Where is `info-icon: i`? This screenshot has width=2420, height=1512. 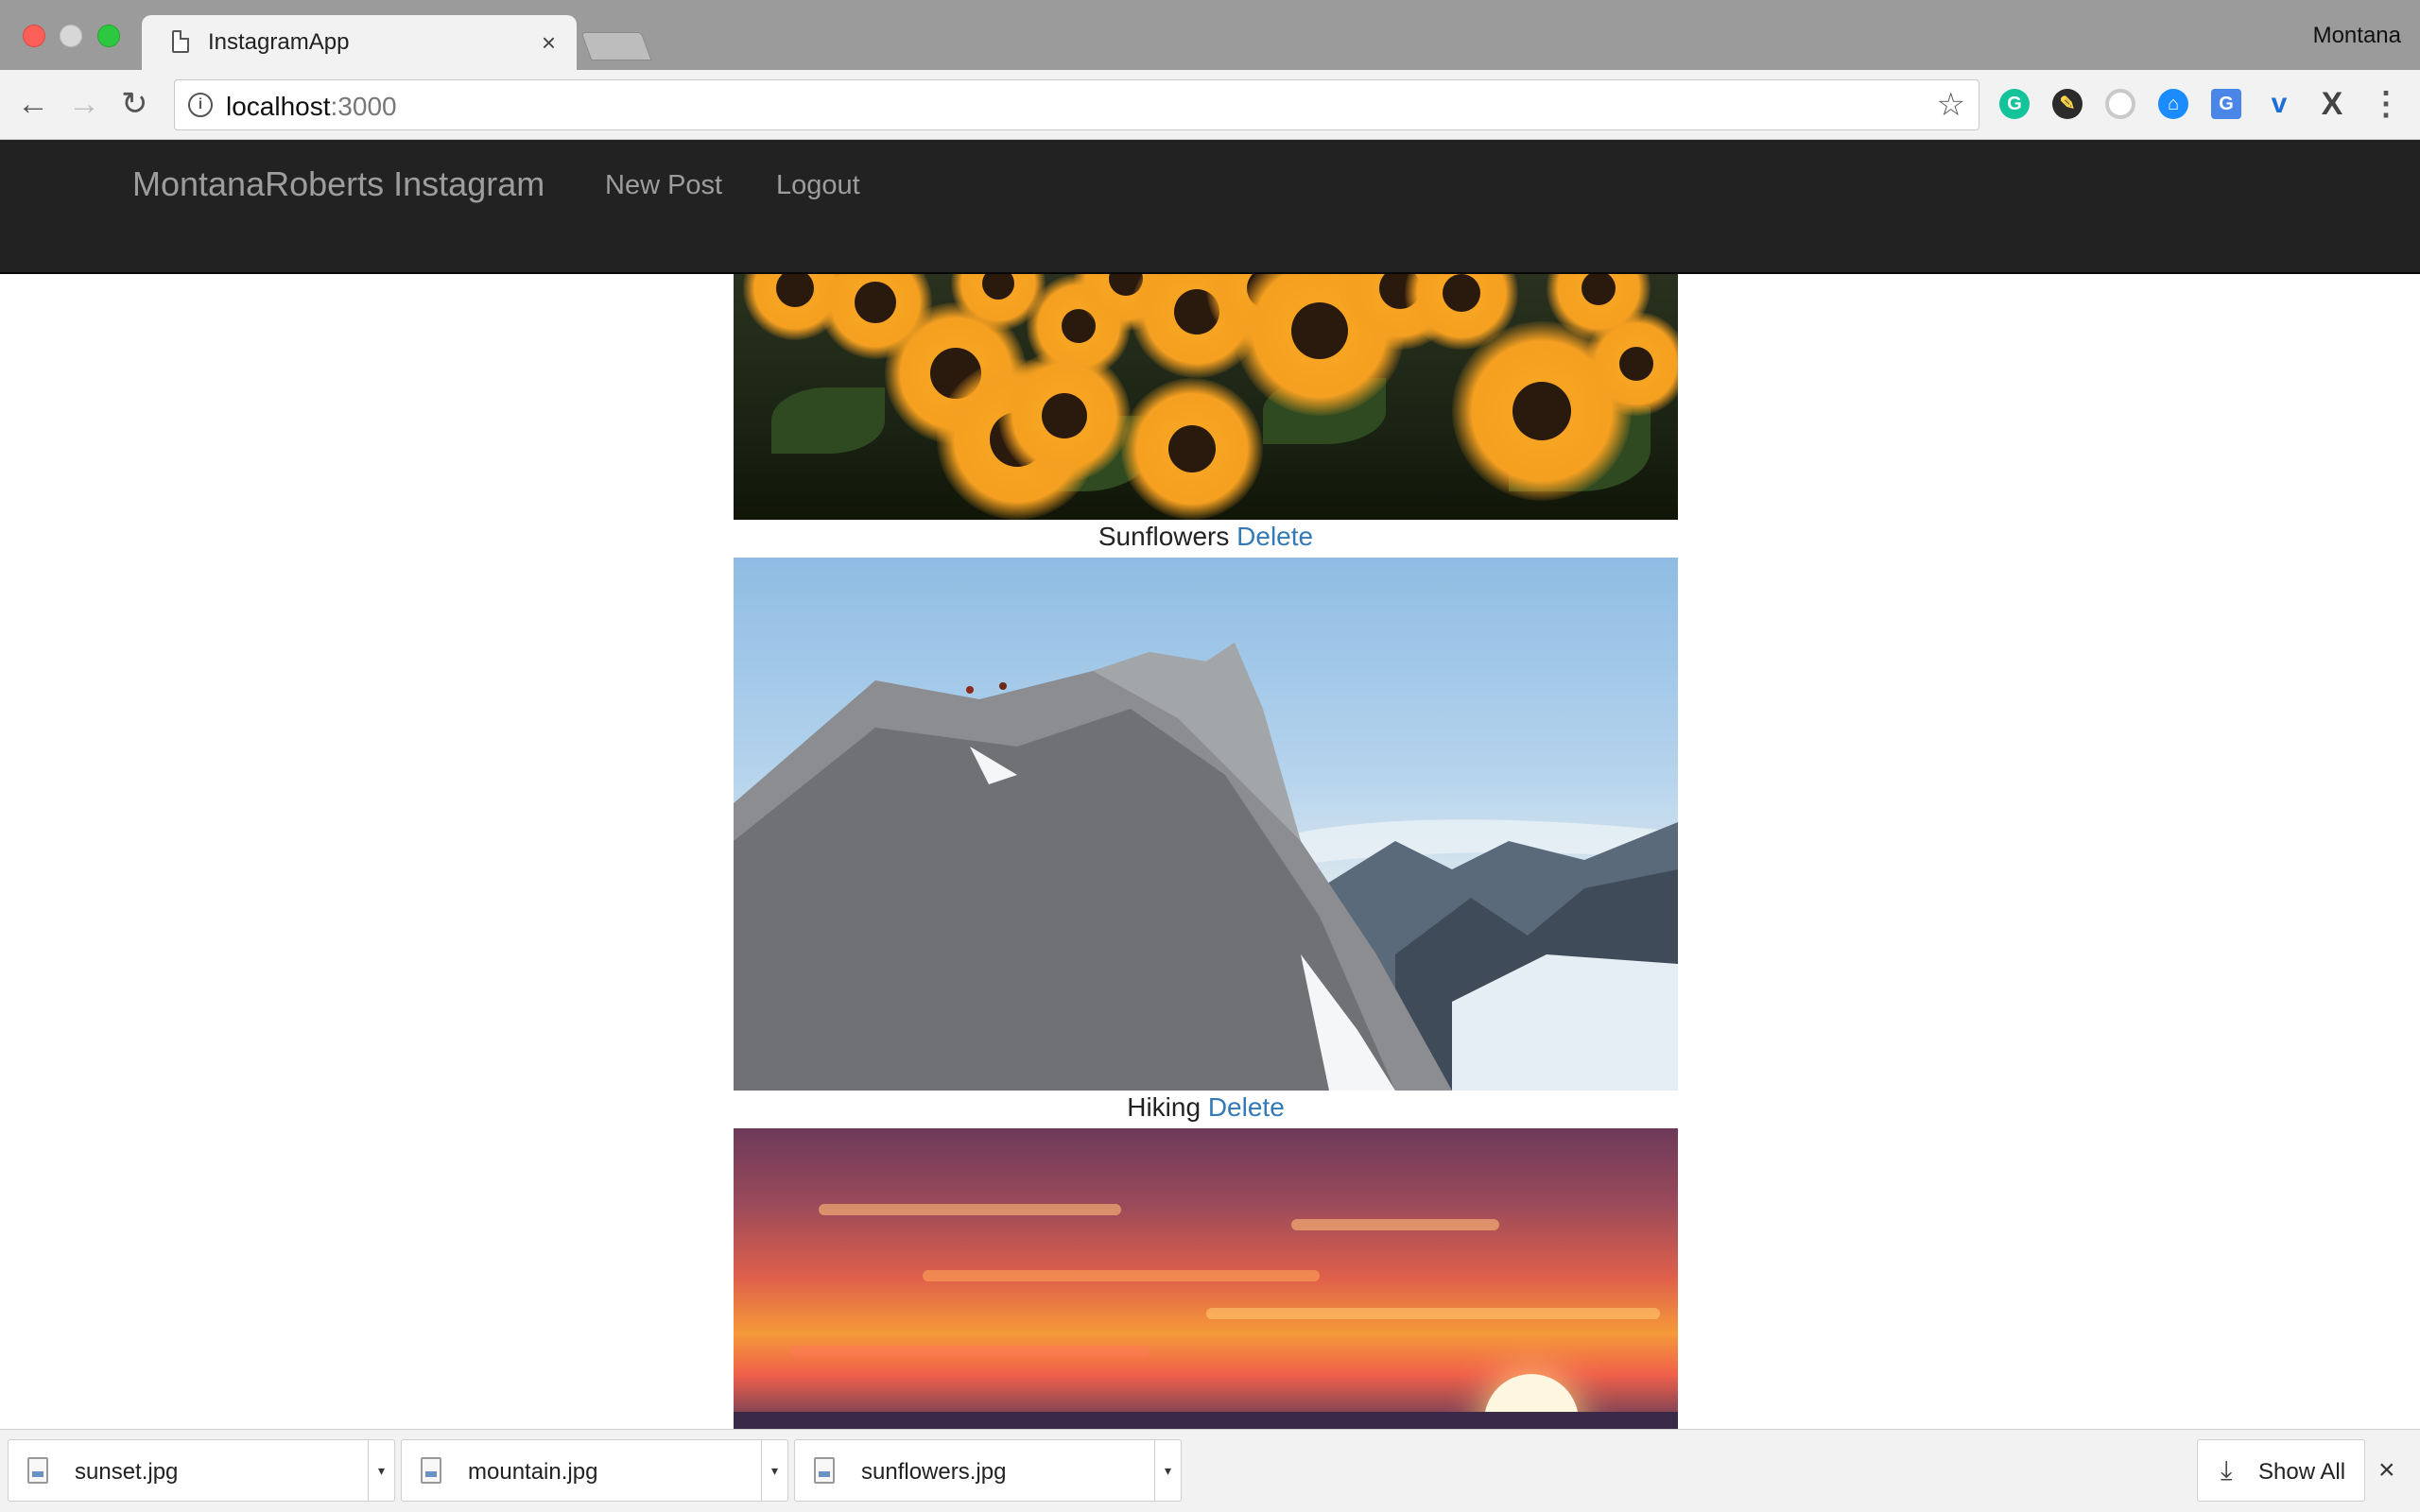
info-icon: i is located at coordinates (201, 105).